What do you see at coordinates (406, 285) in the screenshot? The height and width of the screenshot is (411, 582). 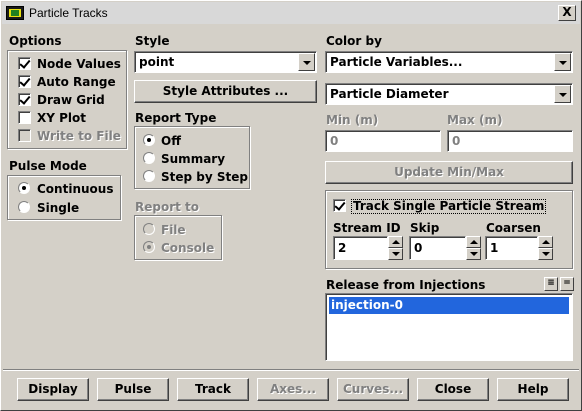 I see `release-heading: Release from Injections` at bounding box center [406, 285].